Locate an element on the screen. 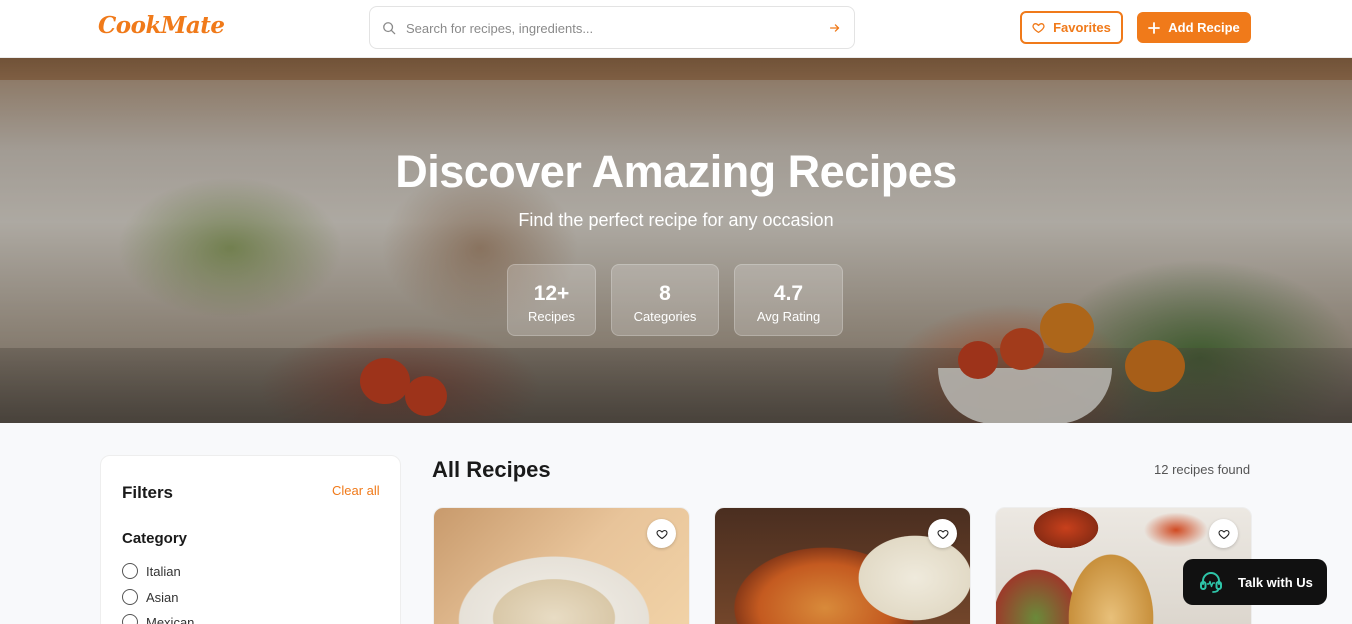 This screenshot has width=1352, height=624. option-label: Italian is located at coordinates (163, 571).